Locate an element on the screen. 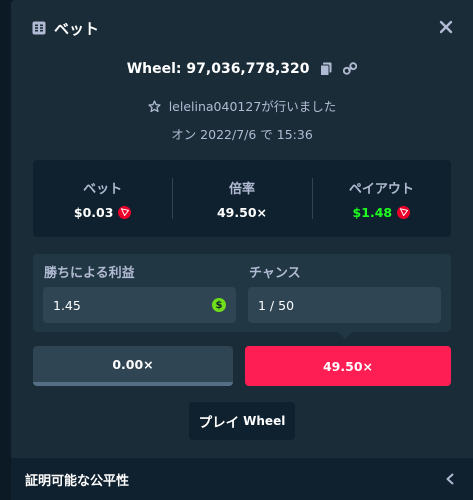 Image resolution: width=473 pixels, height=500 pixels. chance-field: チャンス 1 / 50 is located at coordinates (344, 292).